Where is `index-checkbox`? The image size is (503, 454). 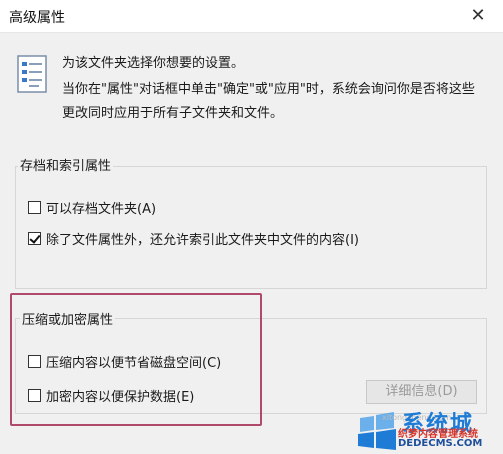
index-checkbox is located at coordinates (34, 238).